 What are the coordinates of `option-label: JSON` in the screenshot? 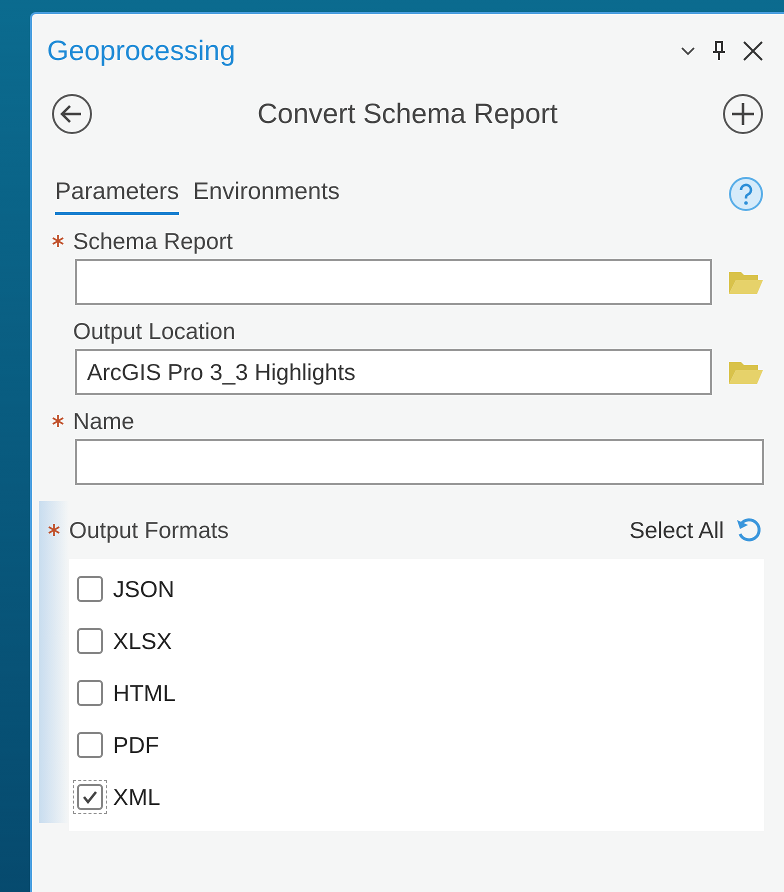 It's located at (143, 589).